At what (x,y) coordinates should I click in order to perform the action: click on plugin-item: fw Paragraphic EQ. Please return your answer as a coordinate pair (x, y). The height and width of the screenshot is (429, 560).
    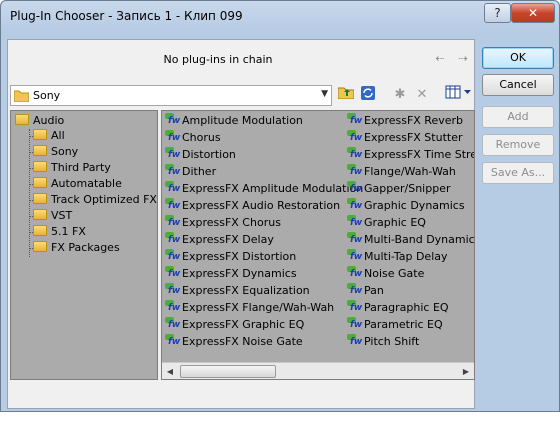
    Looking at the image, I should click on (398, 307).